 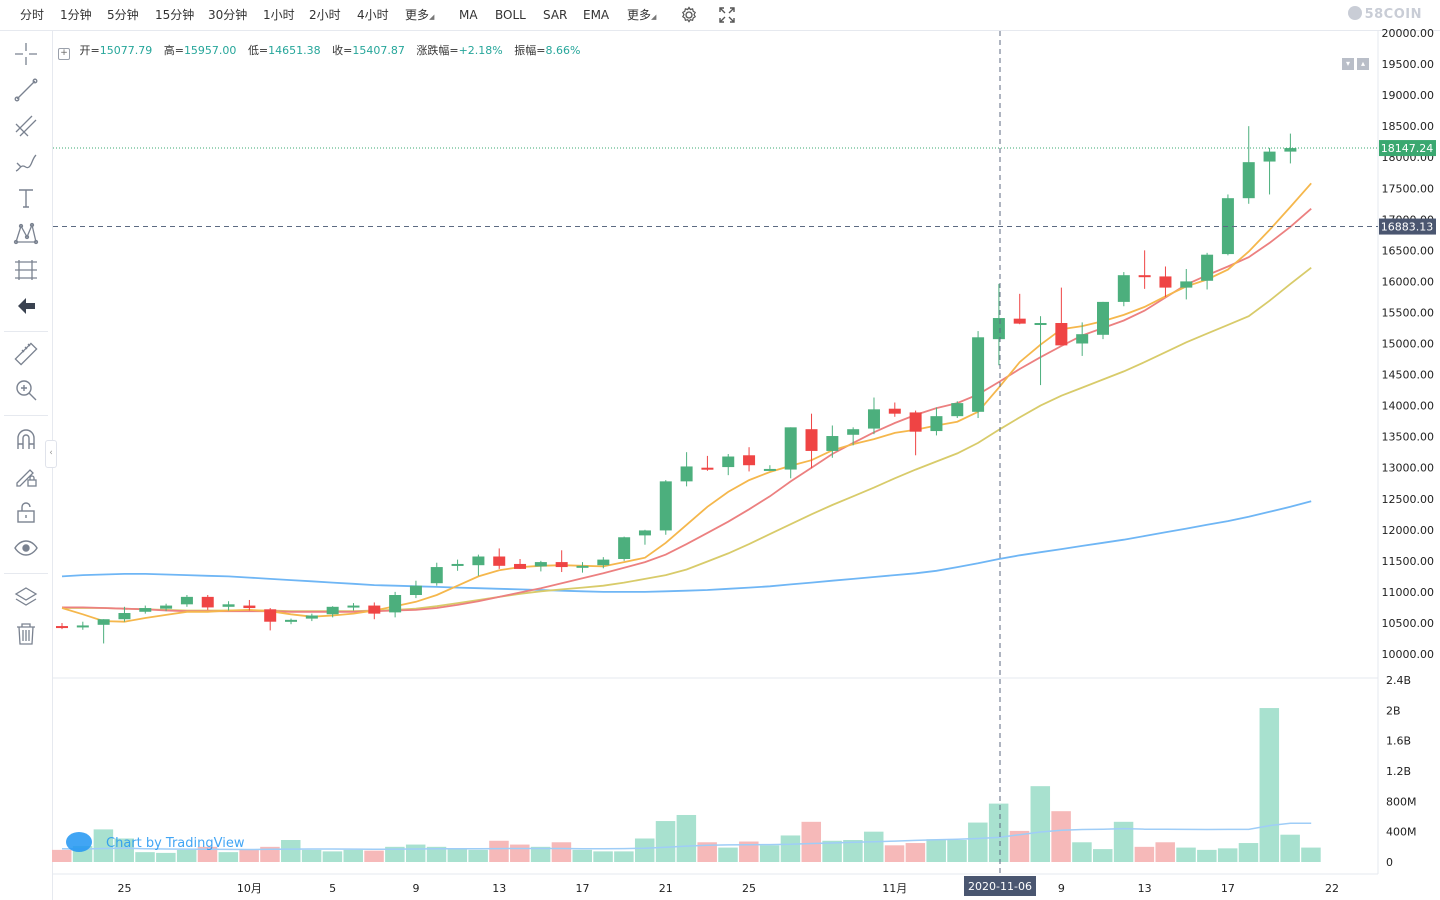 I want to click on price-tick-label: 19000.00, so click(x=1408, y=95).